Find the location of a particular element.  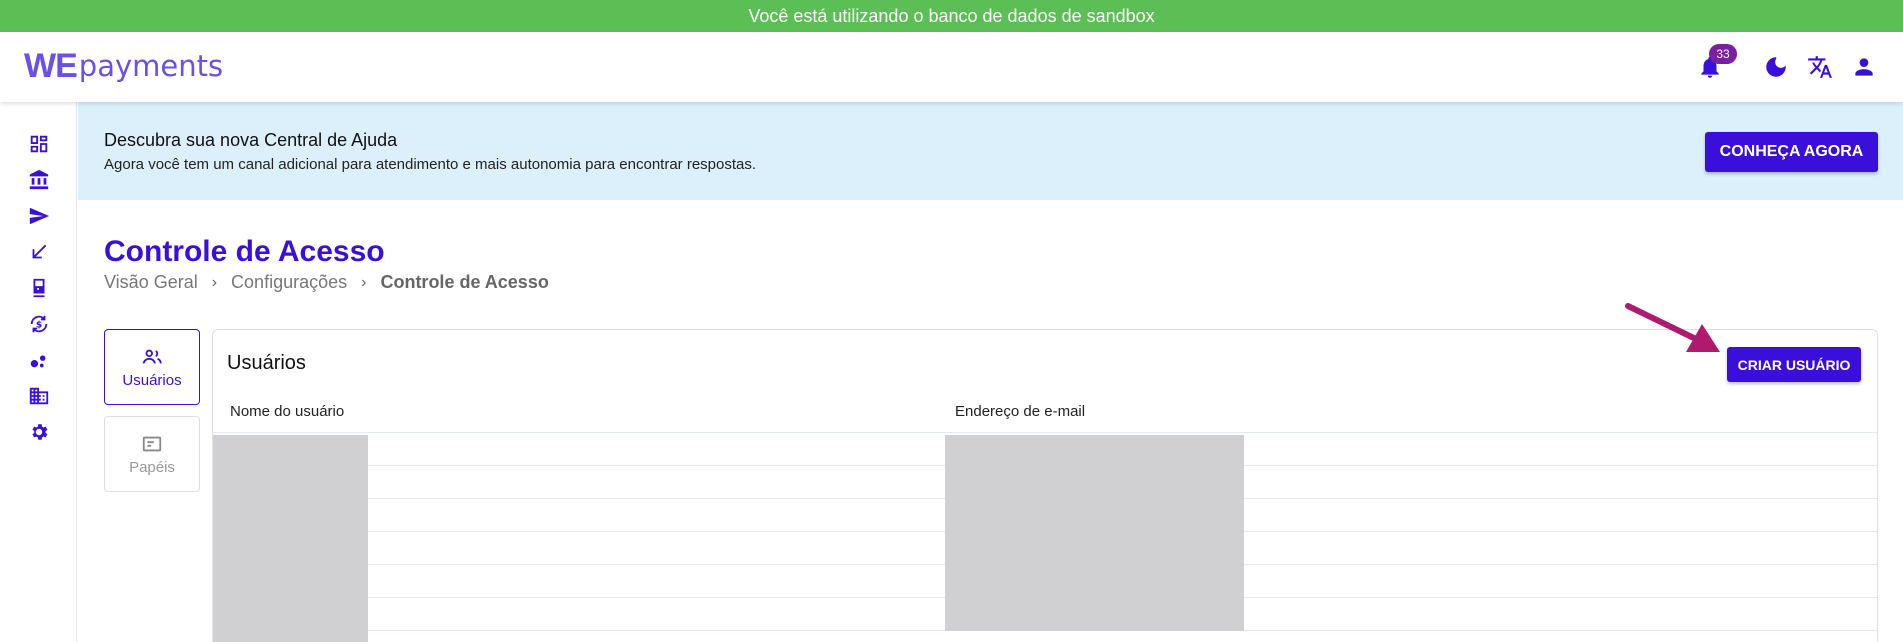

tab-users-label: Usuários is located at coordinates (152, 380).